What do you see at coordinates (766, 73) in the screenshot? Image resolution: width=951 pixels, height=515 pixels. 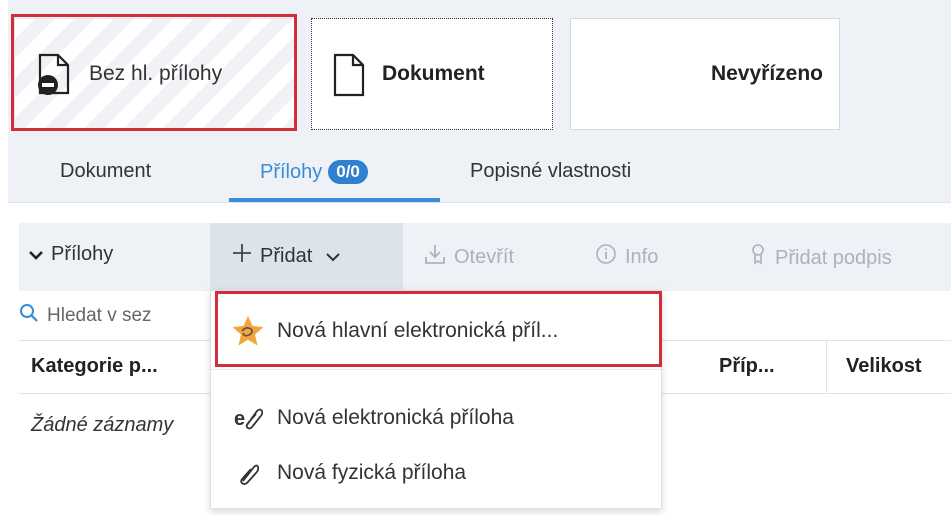 I see `card-label: Nevyřízeno` at bounding box center [766, 73].